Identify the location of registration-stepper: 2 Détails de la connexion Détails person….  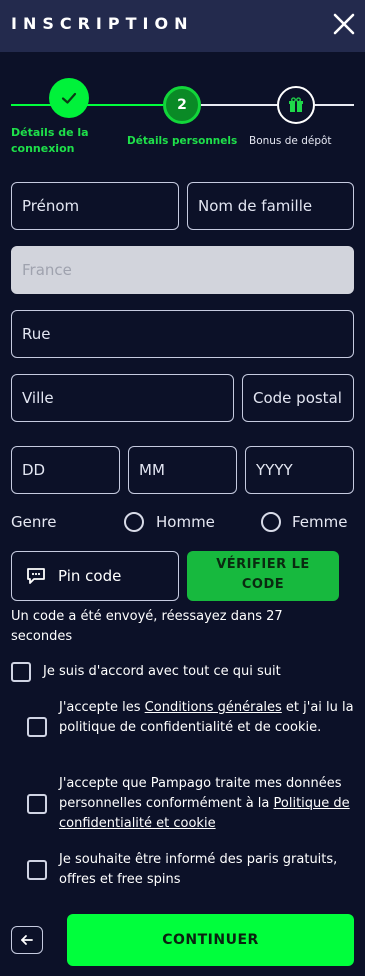
(182, 123).